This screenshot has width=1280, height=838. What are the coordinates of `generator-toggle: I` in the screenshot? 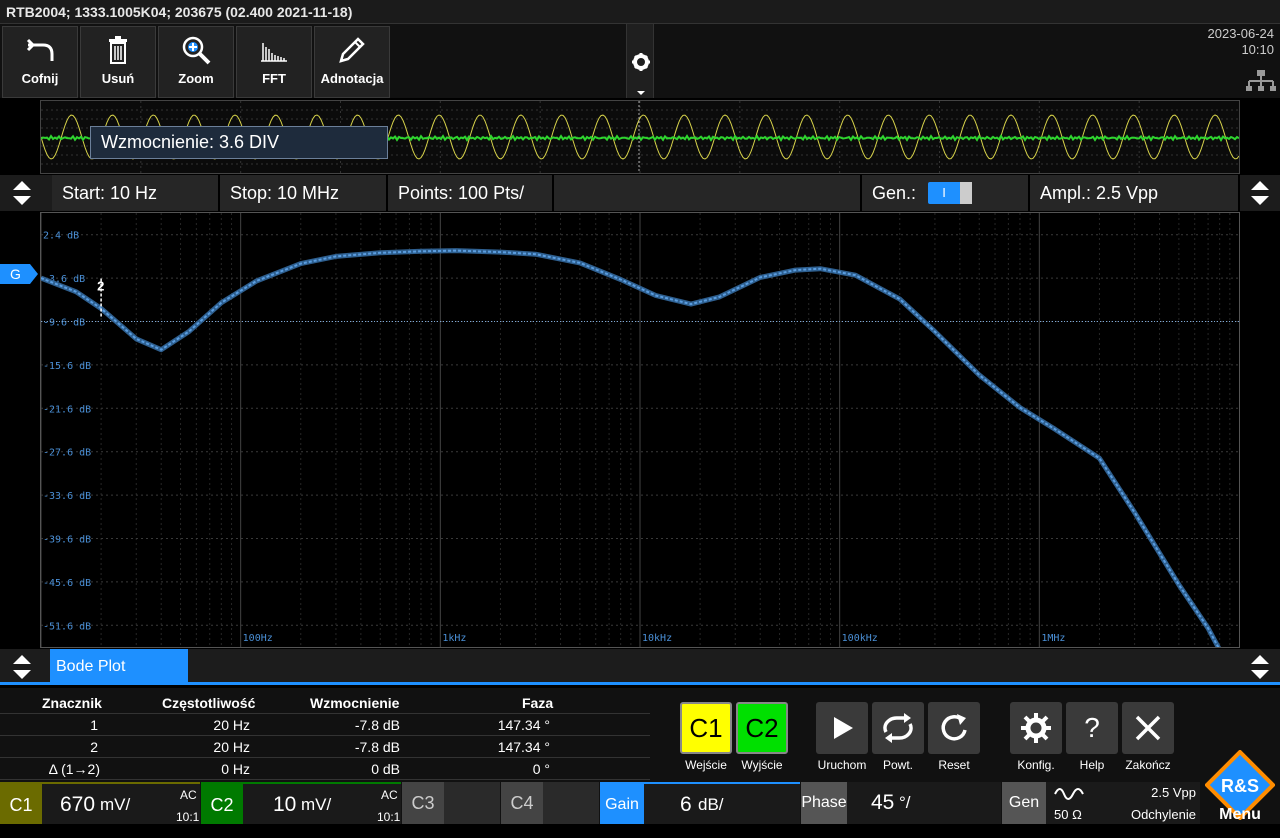 It's located at (950, 193).